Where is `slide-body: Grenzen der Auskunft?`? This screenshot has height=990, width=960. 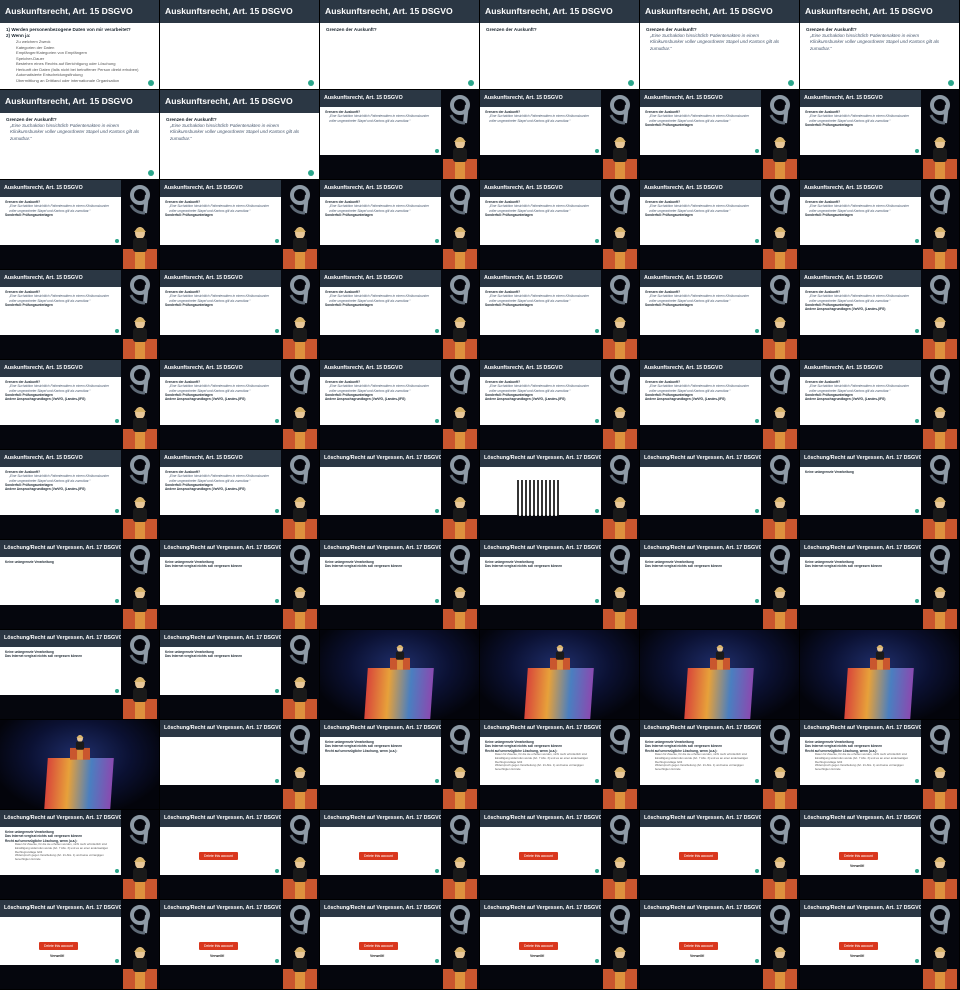 slide-body: Grenzen der Auskunft? is located at coordinates (559, 56).